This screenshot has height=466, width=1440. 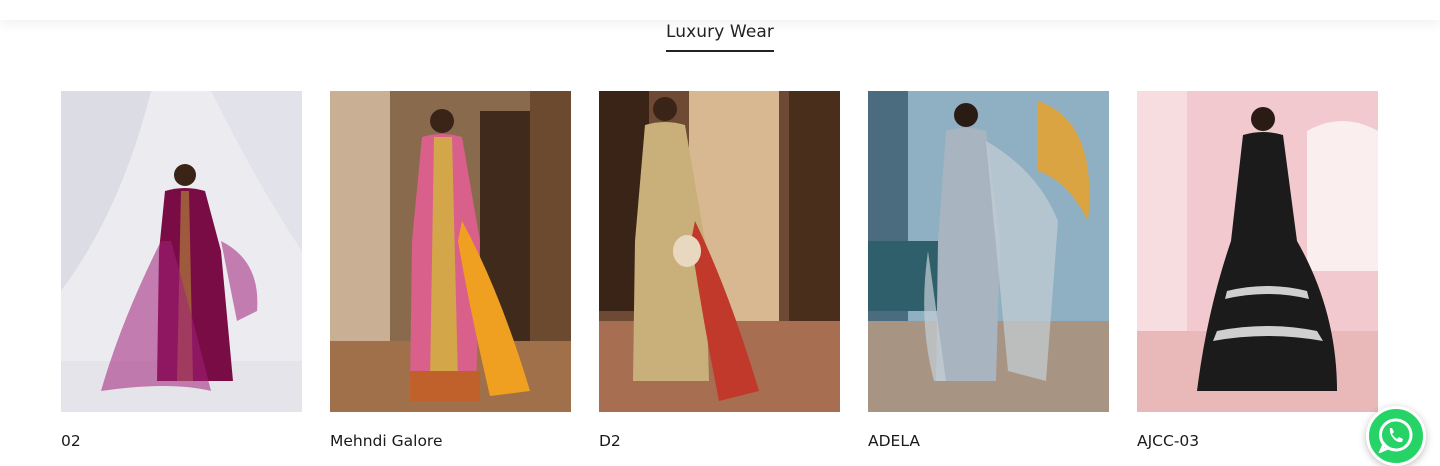 I want to click on whatsapp-chat-button, so click(x=1396, y=436).